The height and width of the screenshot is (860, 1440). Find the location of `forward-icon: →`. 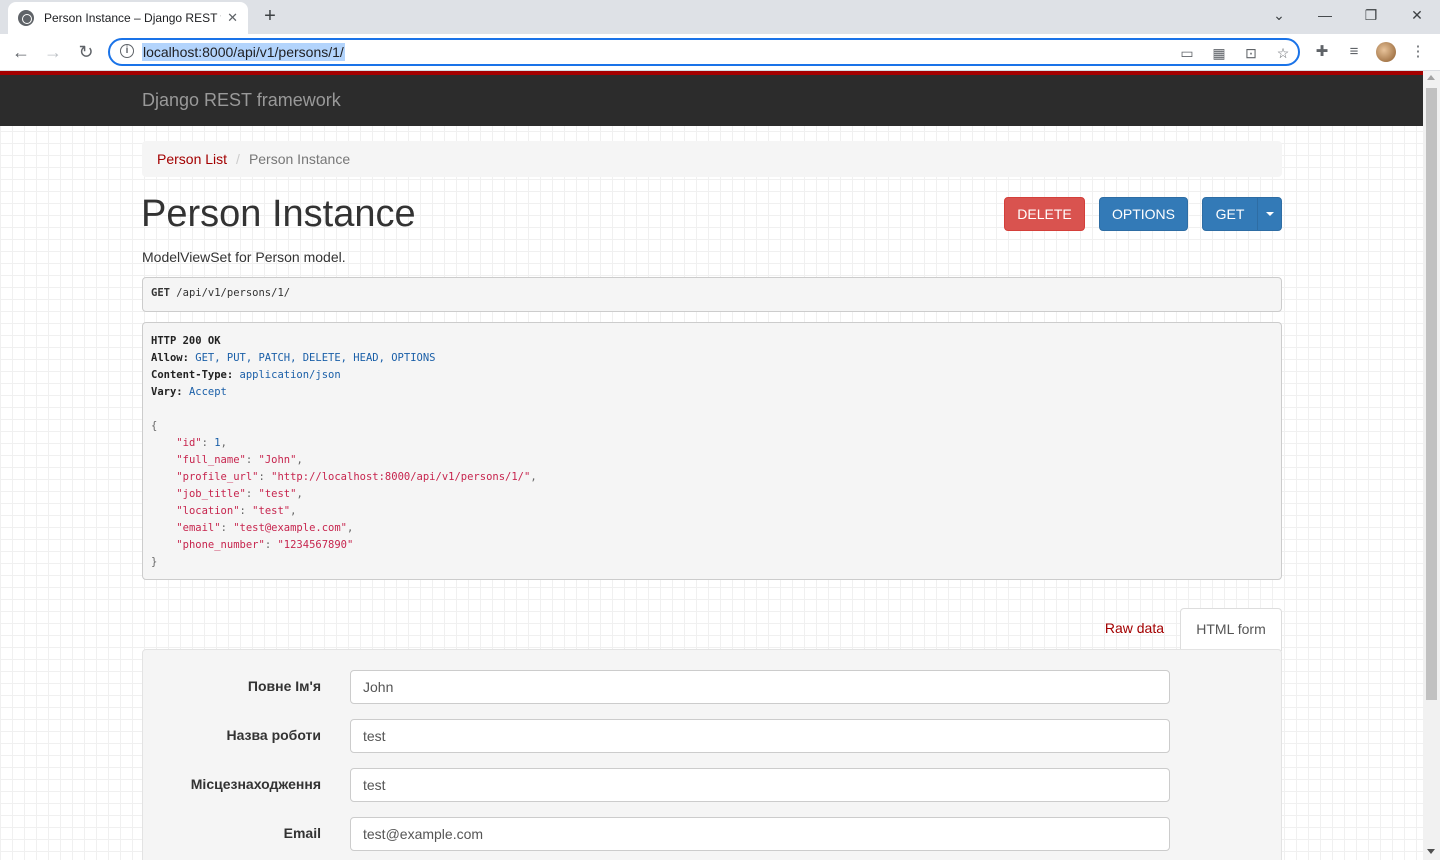

forward-icon: → is located at coordinates (53, 53).